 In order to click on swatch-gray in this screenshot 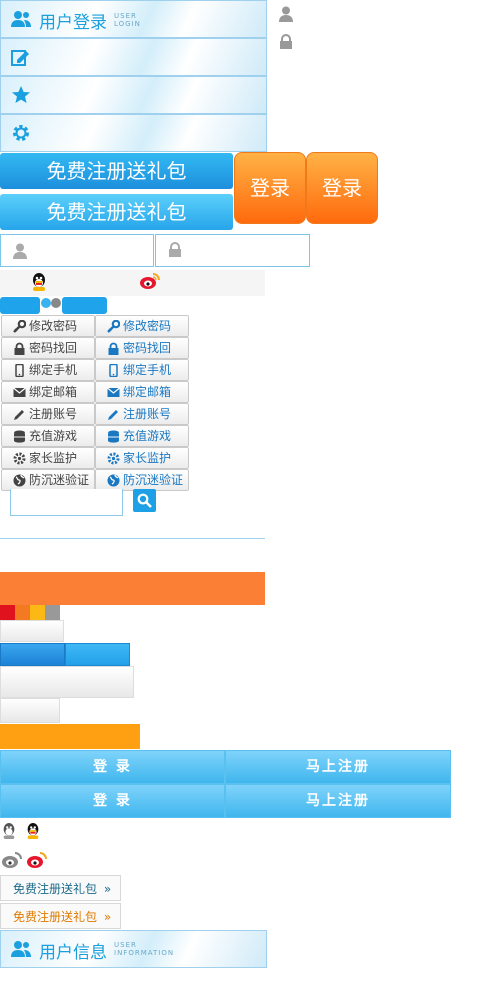, I will do `click(52, 612)`.